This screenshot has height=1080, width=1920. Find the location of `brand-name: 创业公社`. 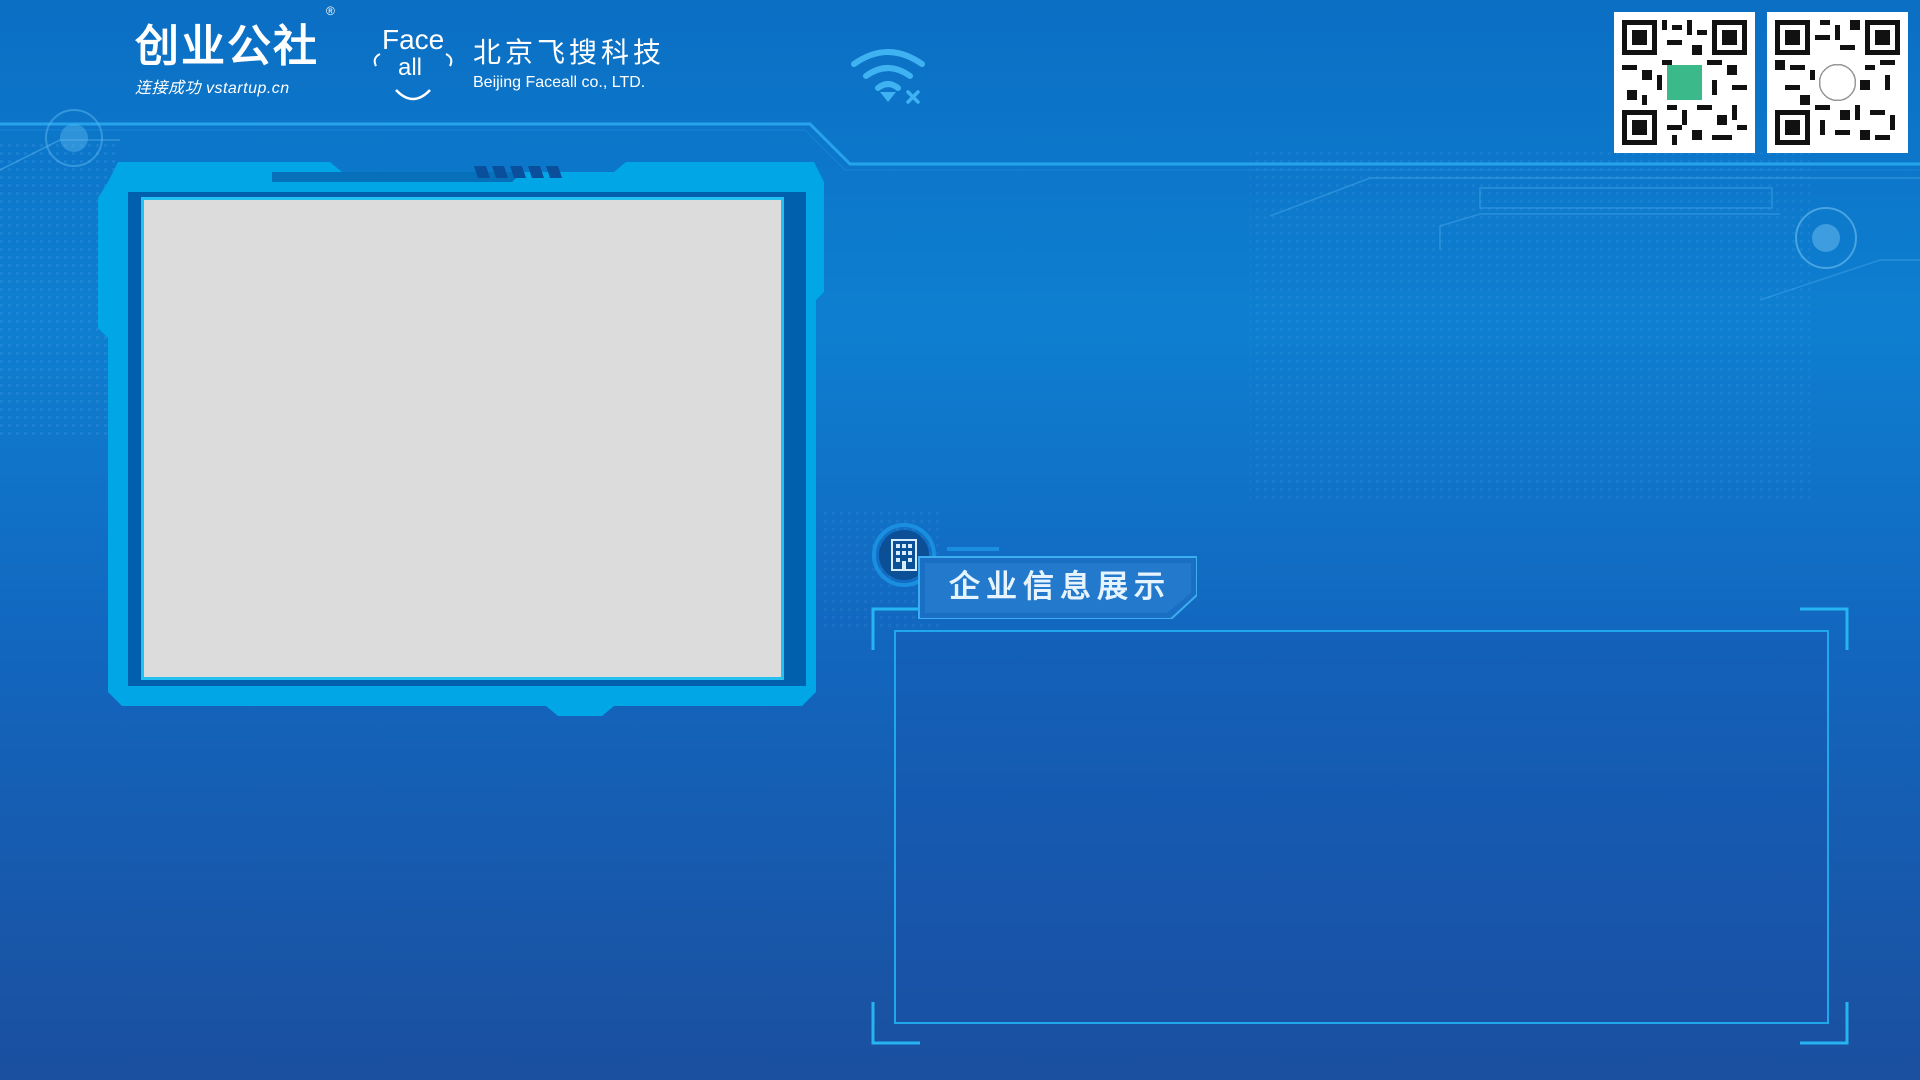

brand-name: 创业公社 is located at coordinates (227, 46).